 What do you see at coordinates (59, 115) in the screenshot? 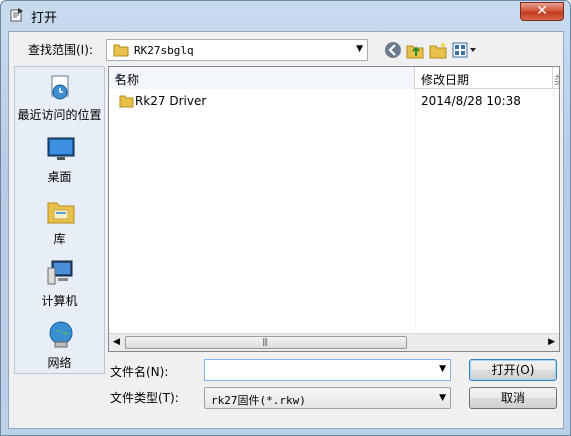
I see `place-label: 最近访问的位置` at bounding box center [59, 115].